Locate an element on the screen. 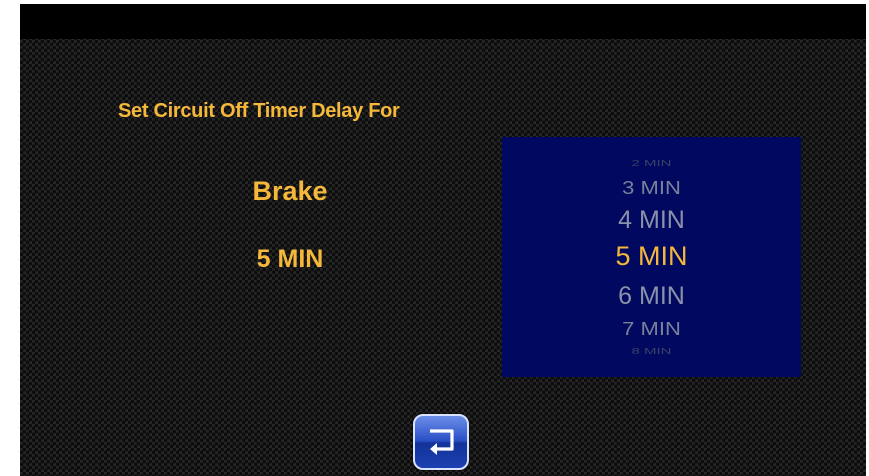 The width and height of the screenshot is (869, 476). title-bar is located at coordinates (443, 21).